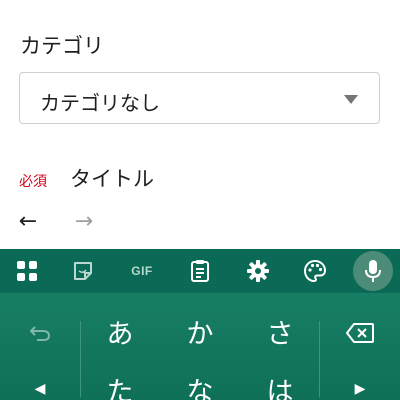 The image size is (400, 413). Describe the element at coordinates (200, 389) in the screenshot. I see `key-na: な` at that location.